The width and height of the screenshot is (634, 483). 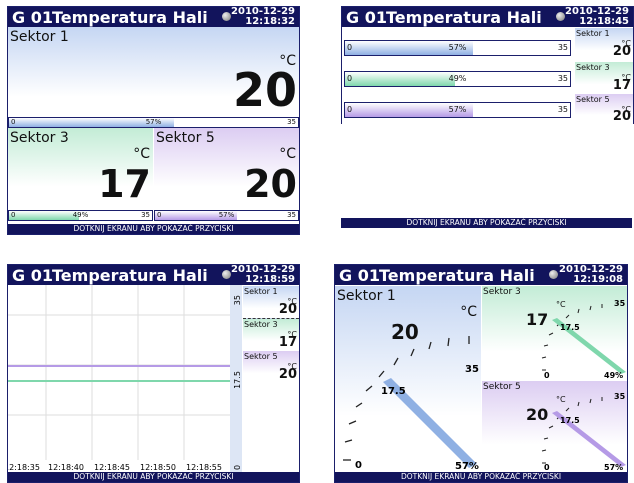 I want to click on trend-grid, so click(x=119, y=372).